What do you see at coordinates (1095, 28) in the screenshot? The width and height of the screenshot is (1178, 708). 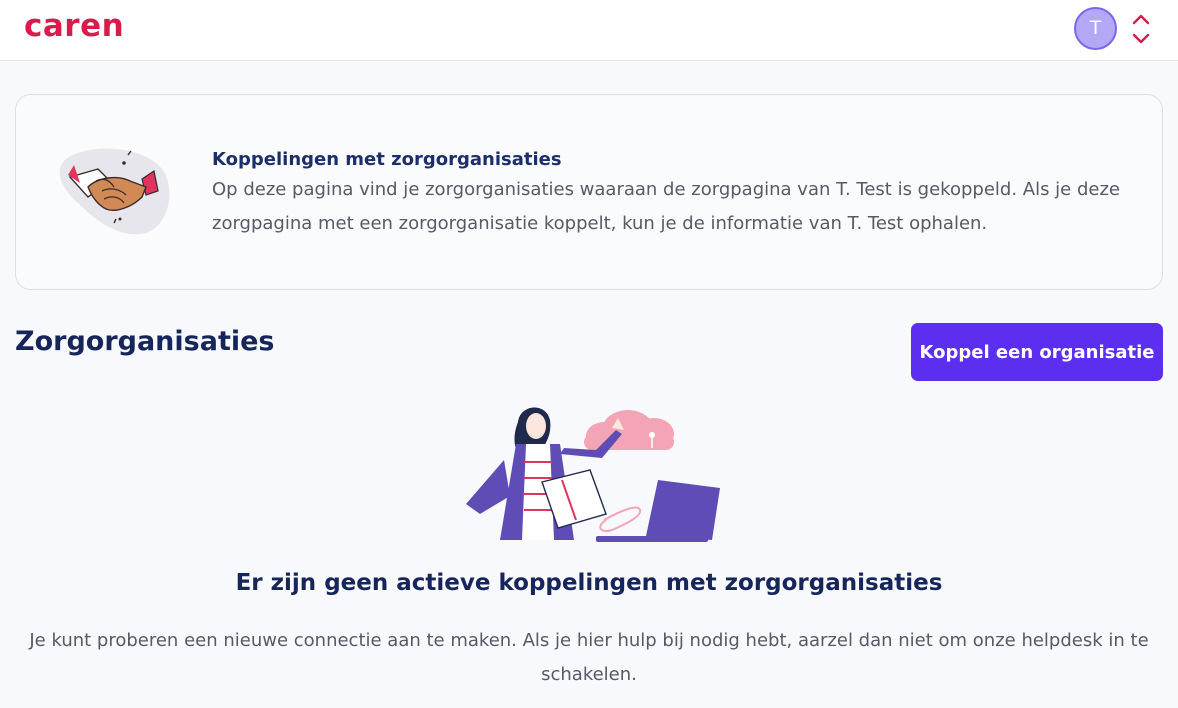 I see `user-avatar: T` at bounding box center [1095, 28].